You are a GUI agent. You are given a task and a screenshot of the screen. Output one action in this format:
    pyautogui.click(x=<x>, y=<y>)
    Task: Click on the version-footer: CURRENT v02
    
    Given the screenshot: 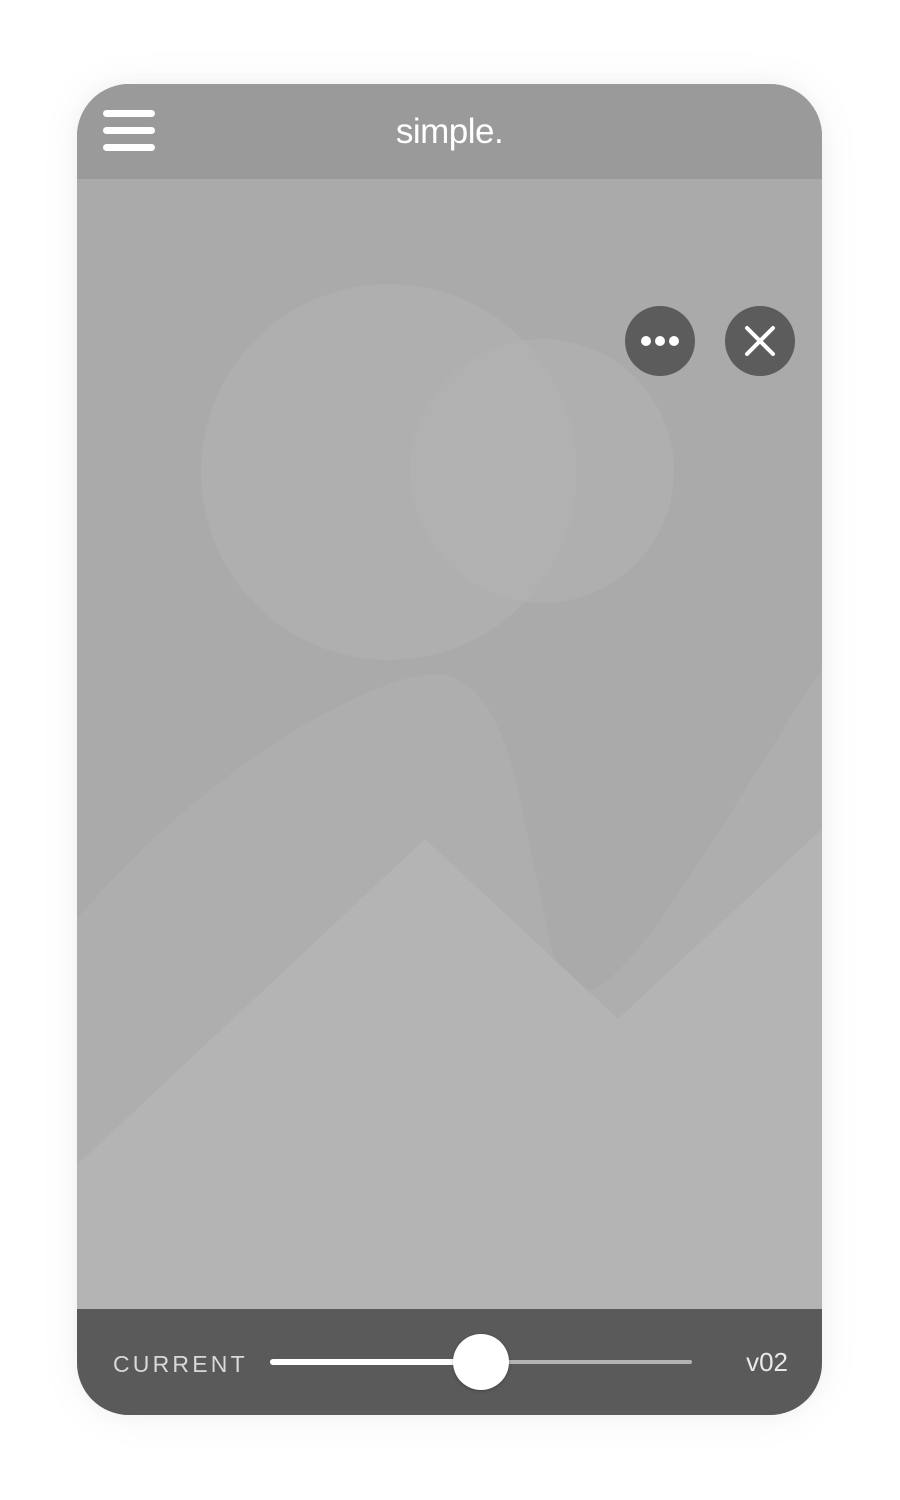 What is the action you would take?
    pyautogui.click(x=449, y=1362)
    